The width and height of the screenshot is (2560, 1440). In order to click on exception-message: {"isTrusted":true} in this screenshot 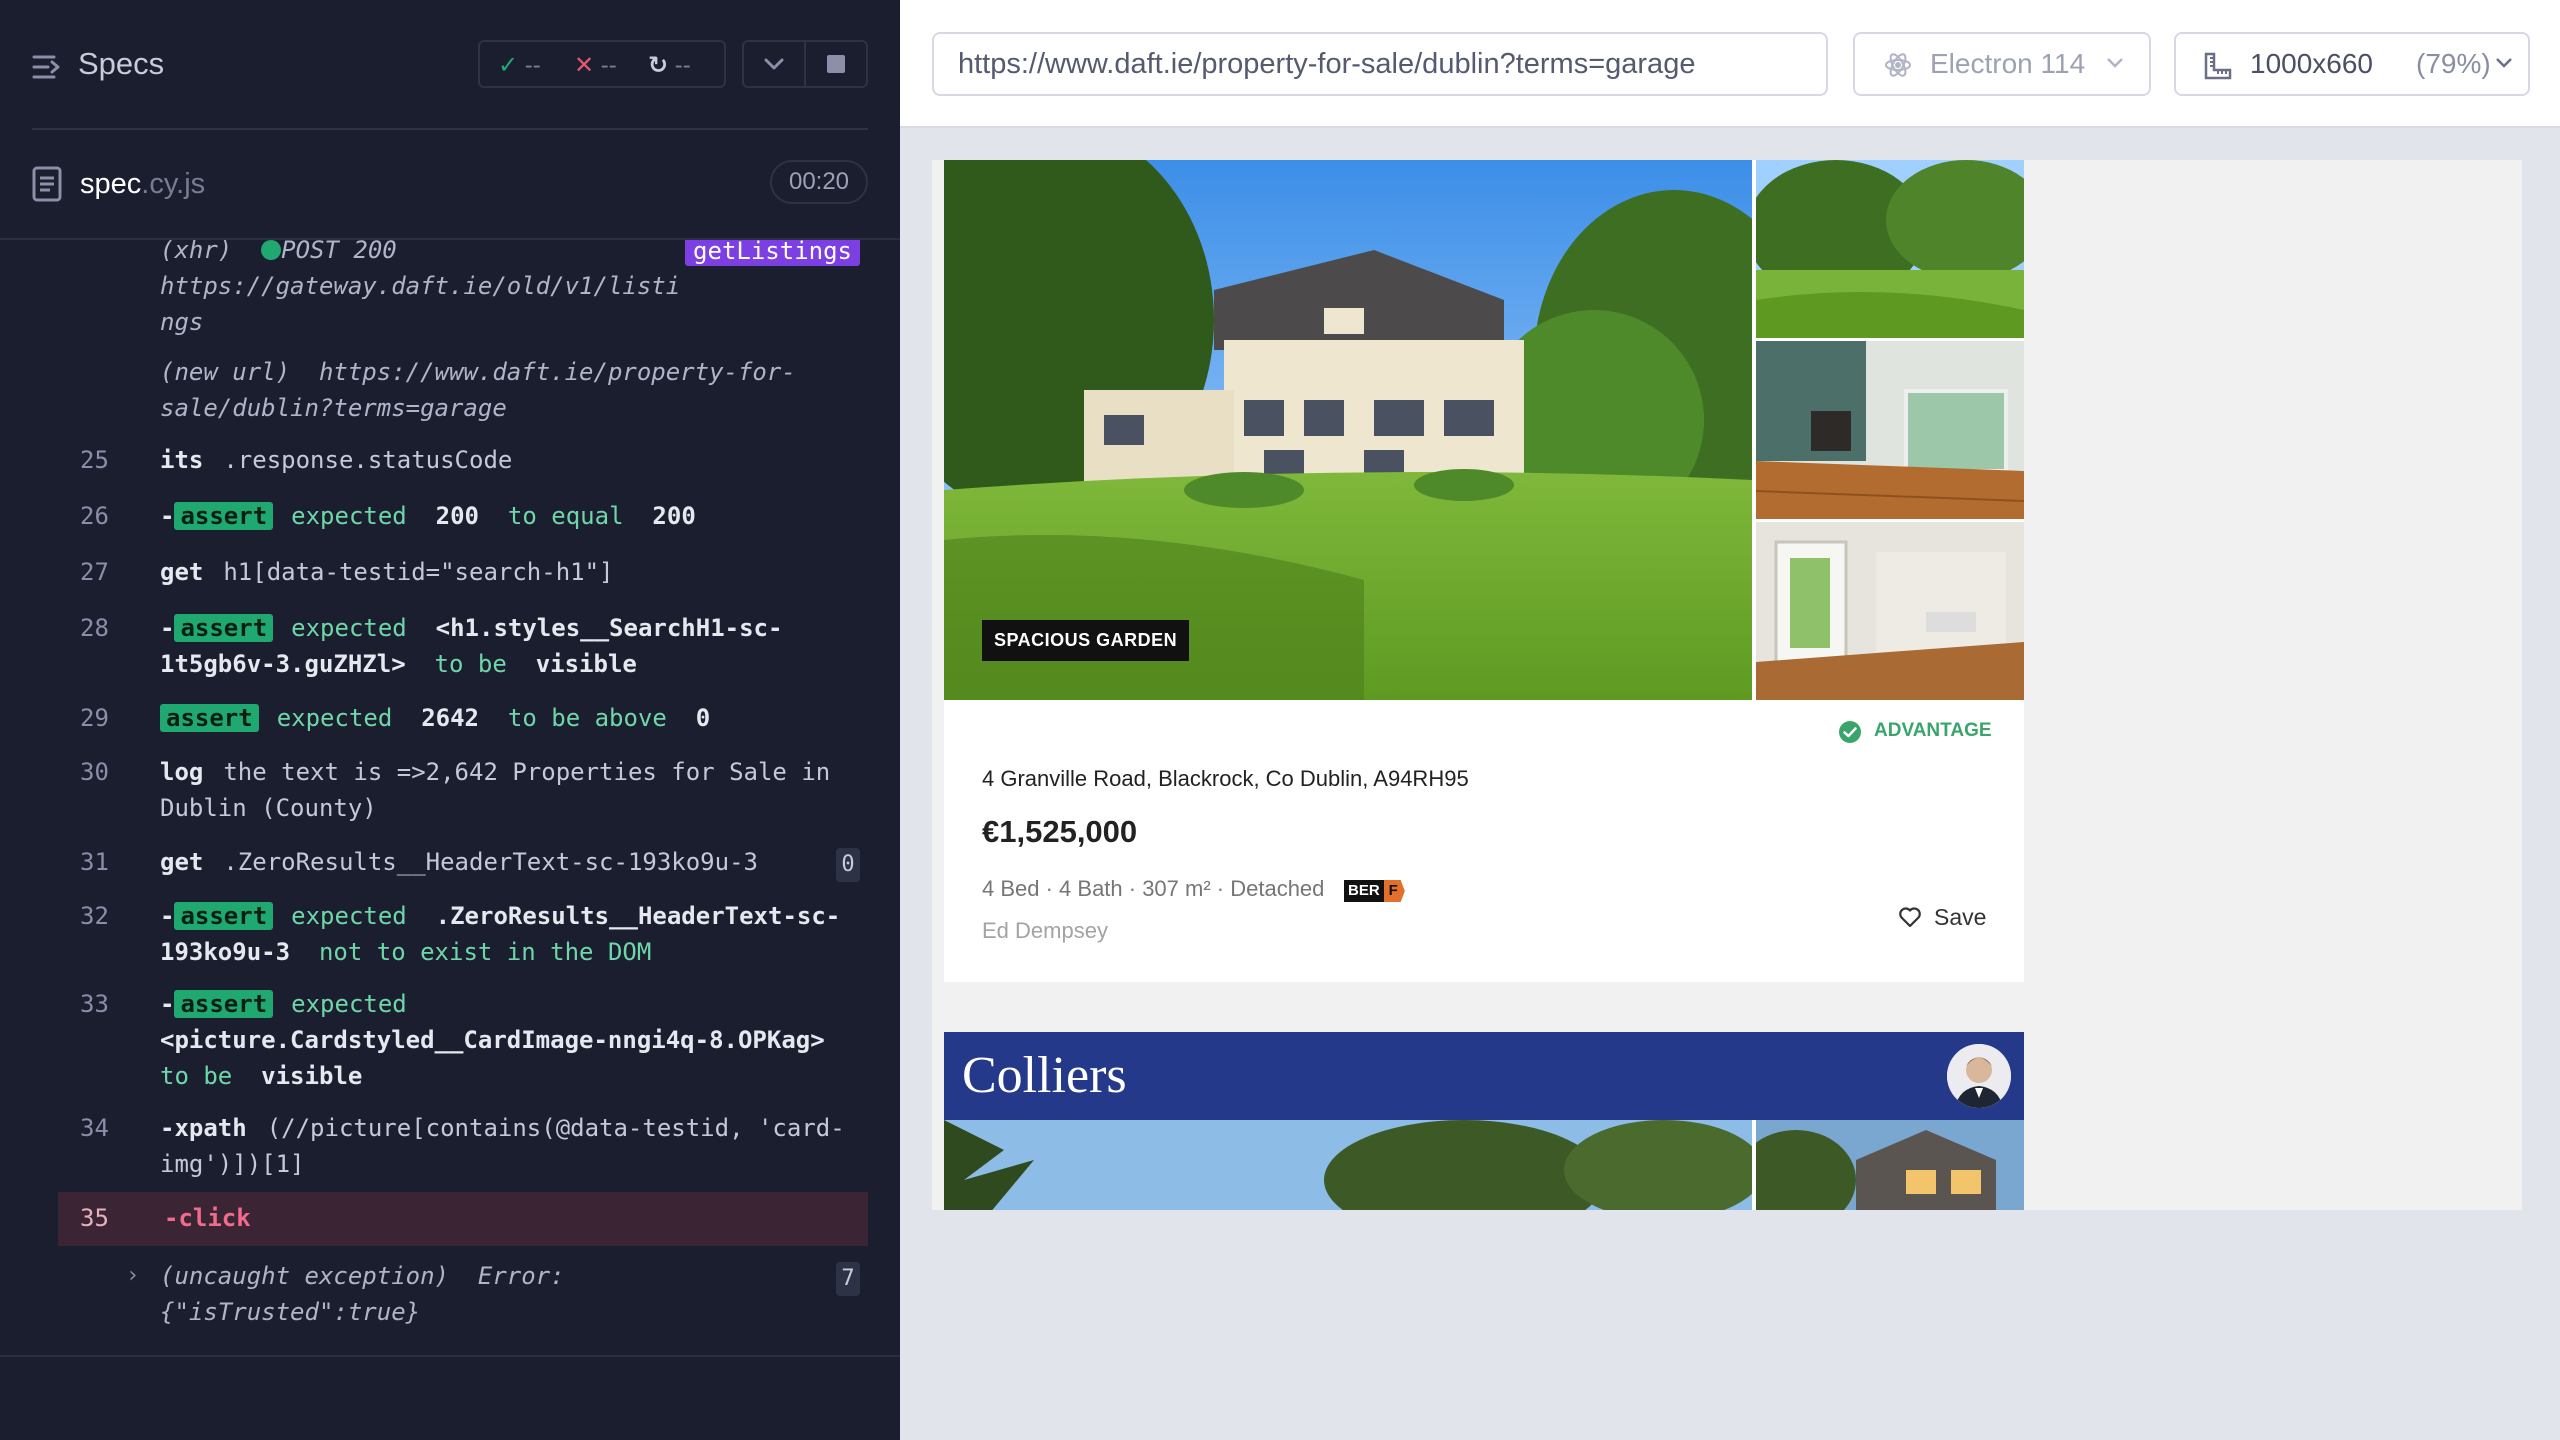, I will do `click(290, 1312)`.